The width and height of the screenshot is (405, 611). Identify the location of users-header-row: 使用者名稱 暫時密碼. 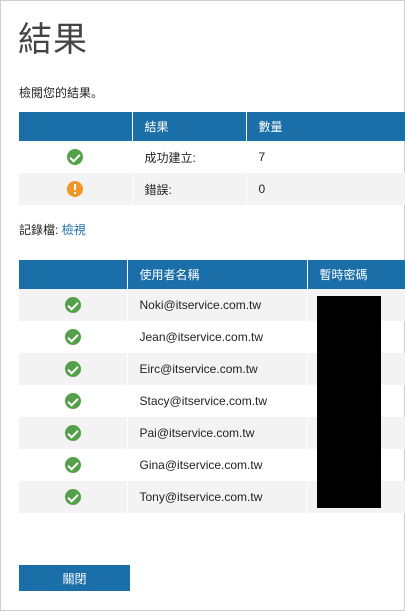
(212, 274).